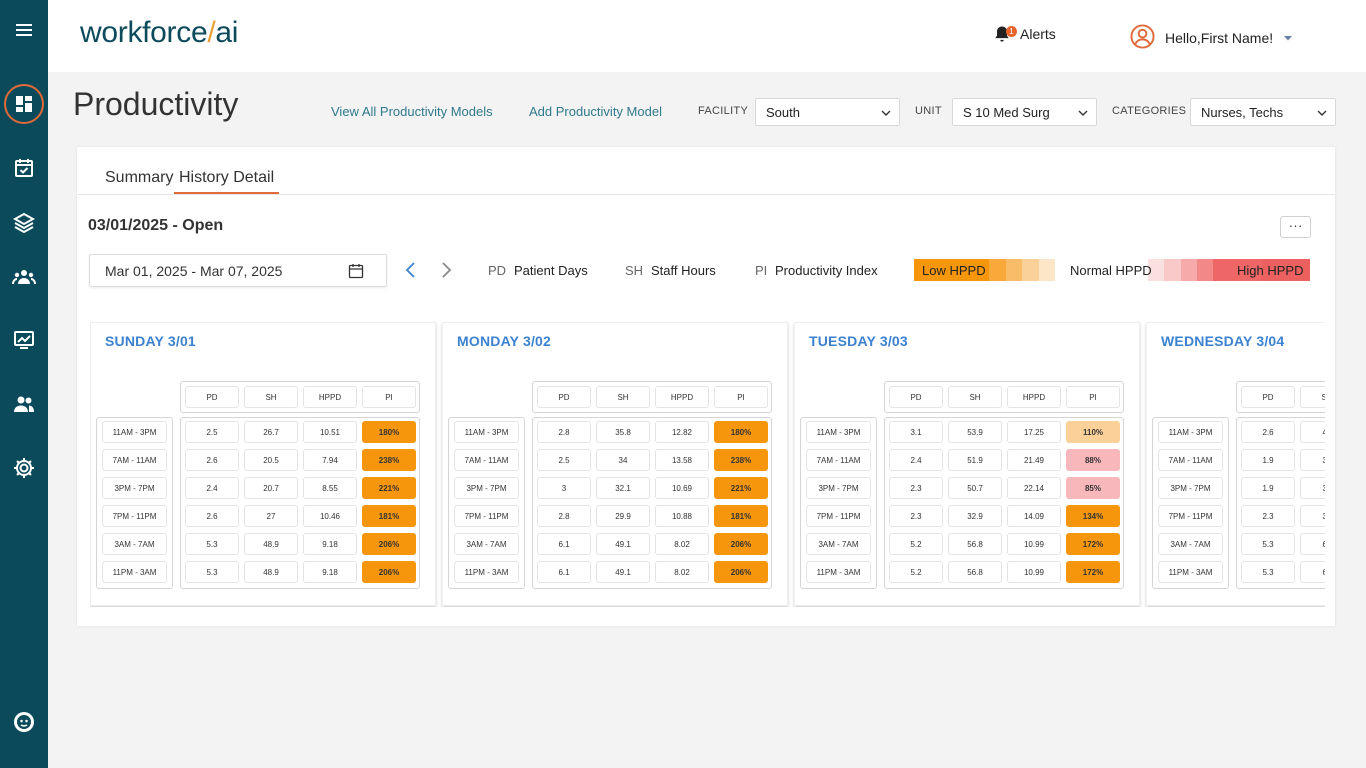  I want to click on categories-select: Nurses, Techs, so click(1263, 112).